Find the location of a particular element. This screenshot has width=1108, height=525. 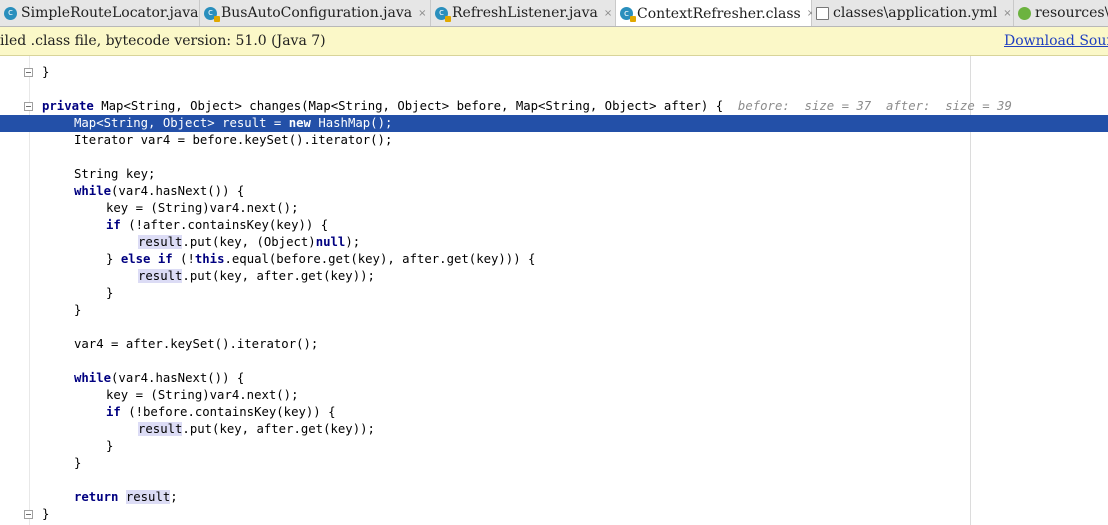

code-line: if (!after.containsKey(key)) { is located at coordinates (554, 225).